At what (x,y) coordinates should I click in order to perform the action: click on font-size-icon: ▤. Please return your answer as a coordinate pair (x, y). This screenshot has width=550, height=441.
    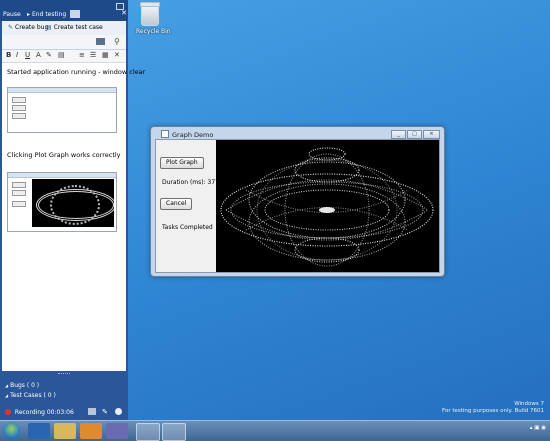
    Looking at the image, I should click on (61, 55).